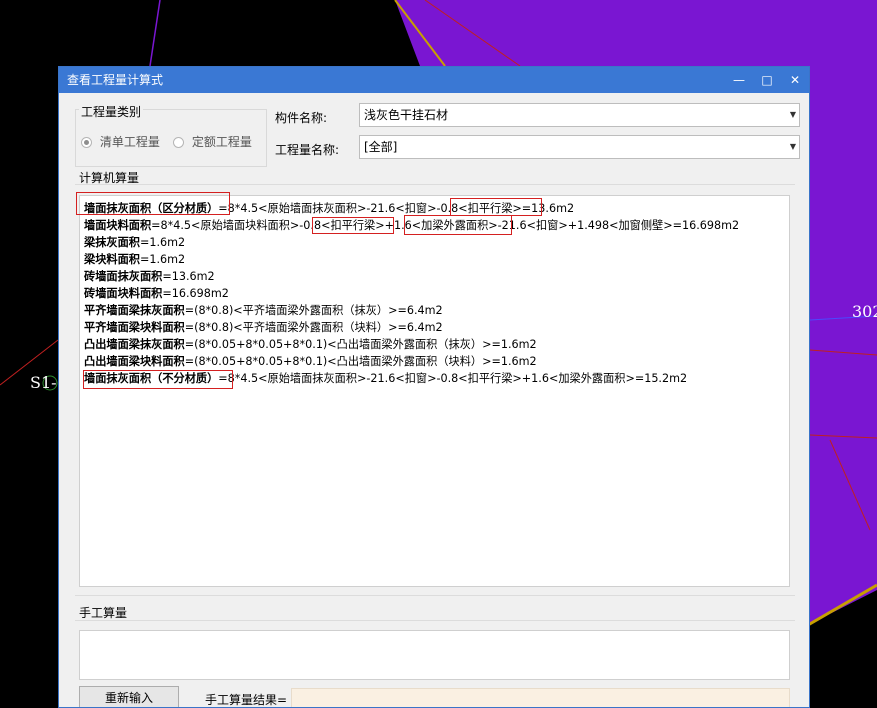 Image resolution: width=877 pixels, height=708 pixels. What do you see at coordinates (103, 613) in the screenshot?
I see `manual-calc-heading: 手工算量` at bounding box center [103, 613].